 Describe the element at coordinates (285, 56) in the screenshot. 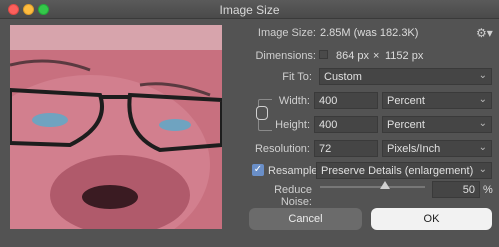

I see `dimensions-label: Dimensions:` at that location.